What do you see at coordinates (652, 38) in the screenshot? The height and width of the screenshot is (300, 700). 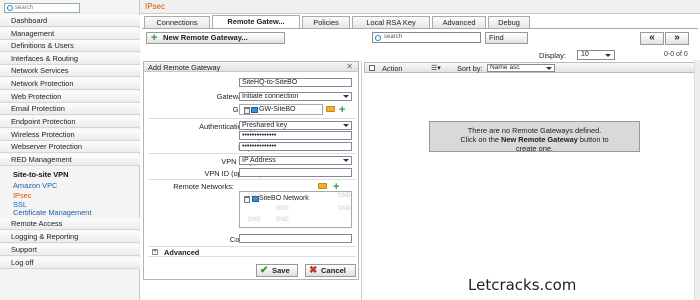 I see `previous-page-button: «` at bounding box center [652, 38].